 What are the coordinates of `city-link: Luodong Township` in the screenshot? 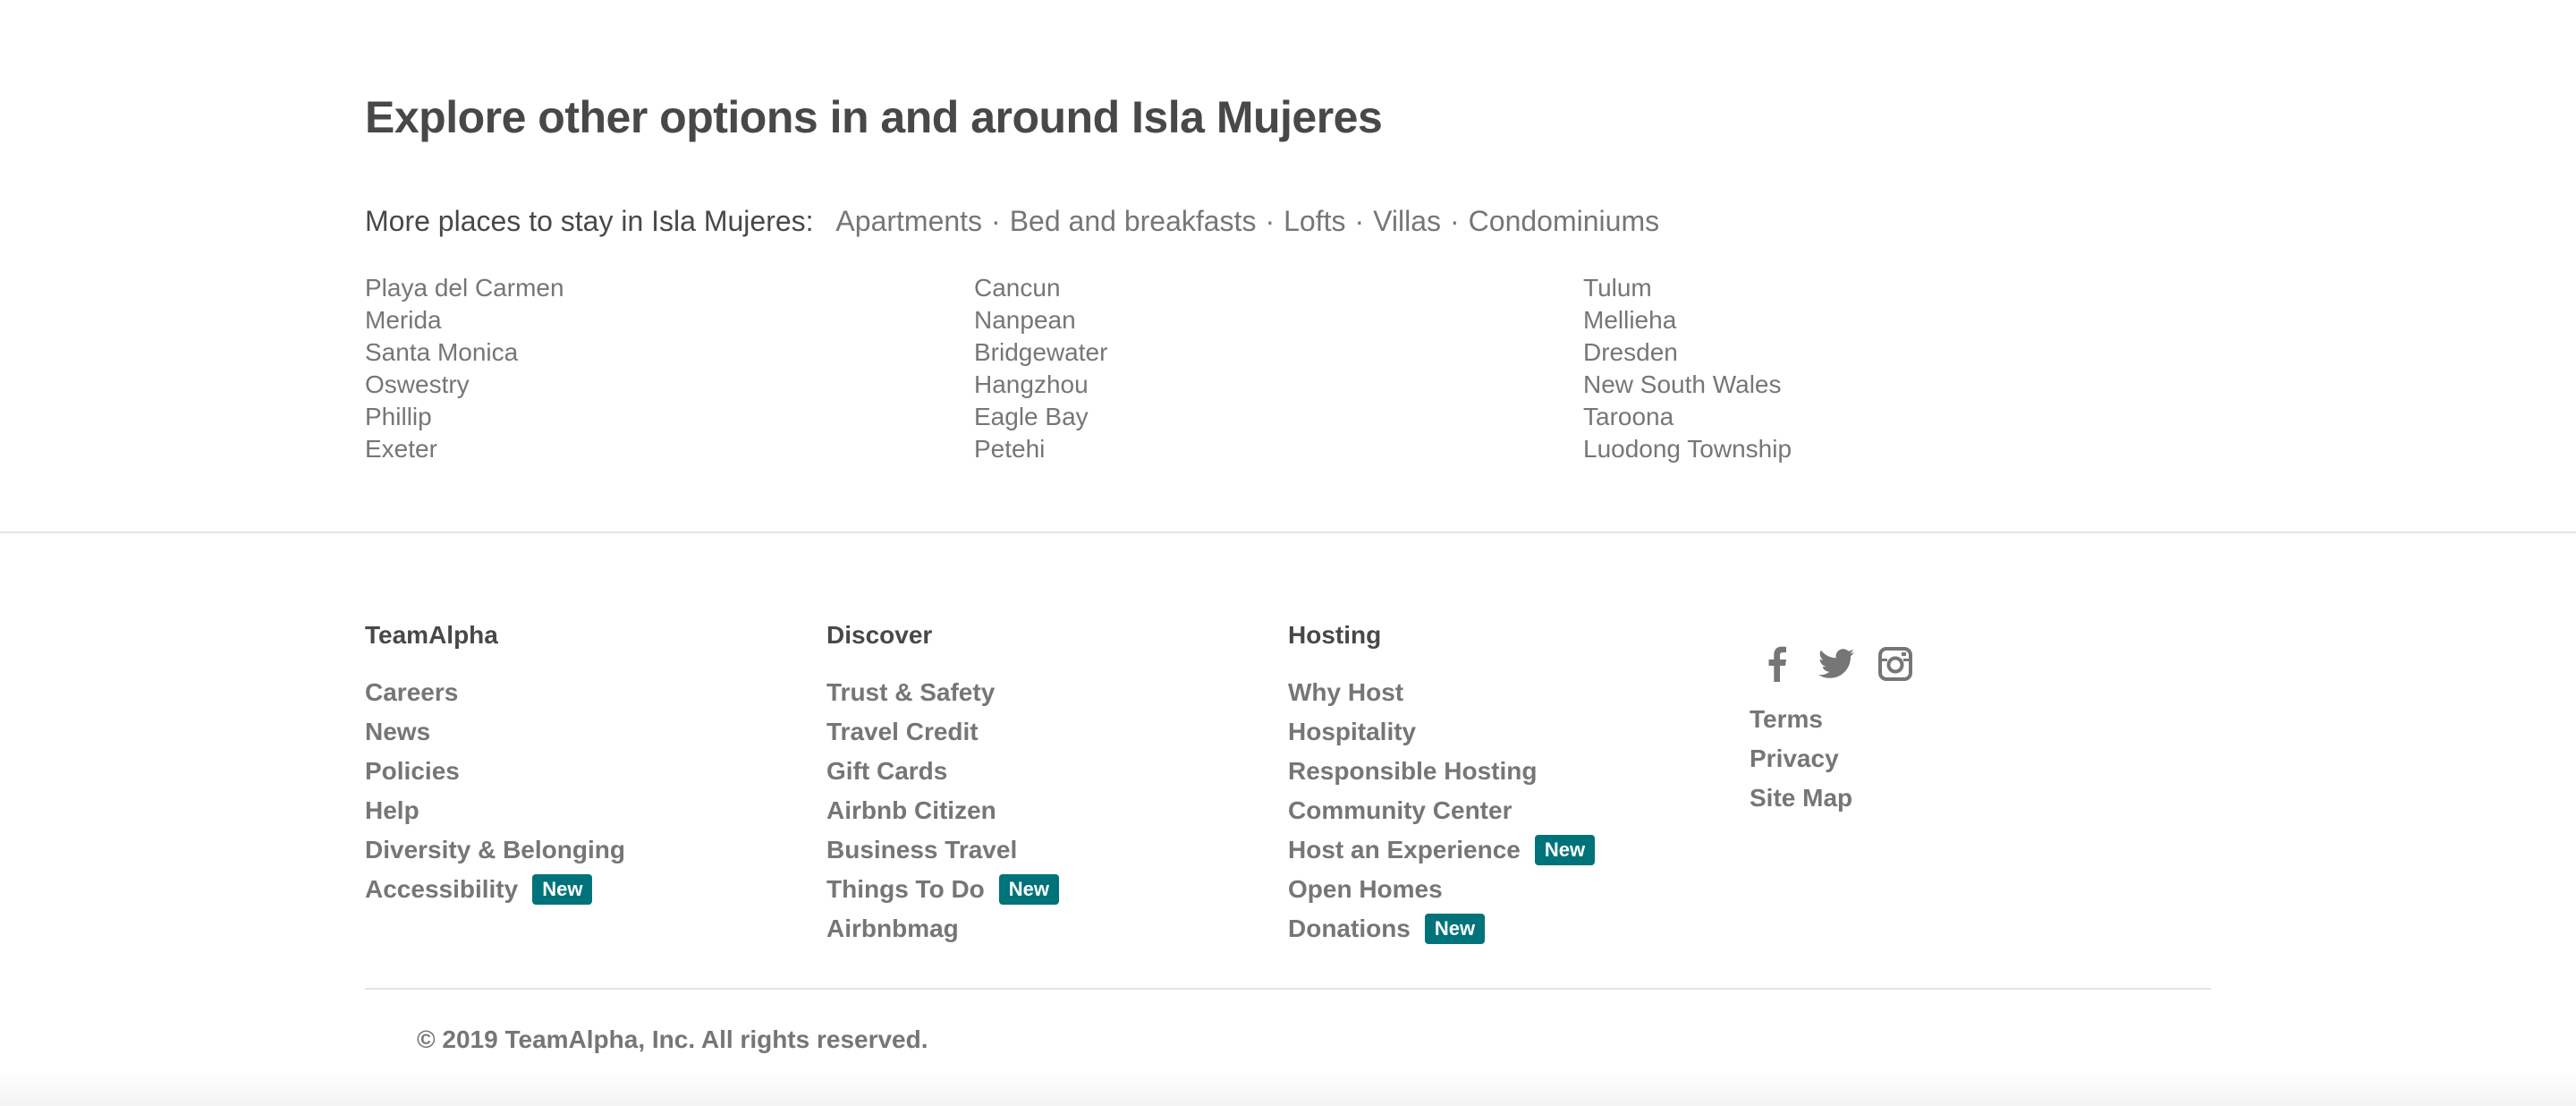 It's located at (1887, 449).